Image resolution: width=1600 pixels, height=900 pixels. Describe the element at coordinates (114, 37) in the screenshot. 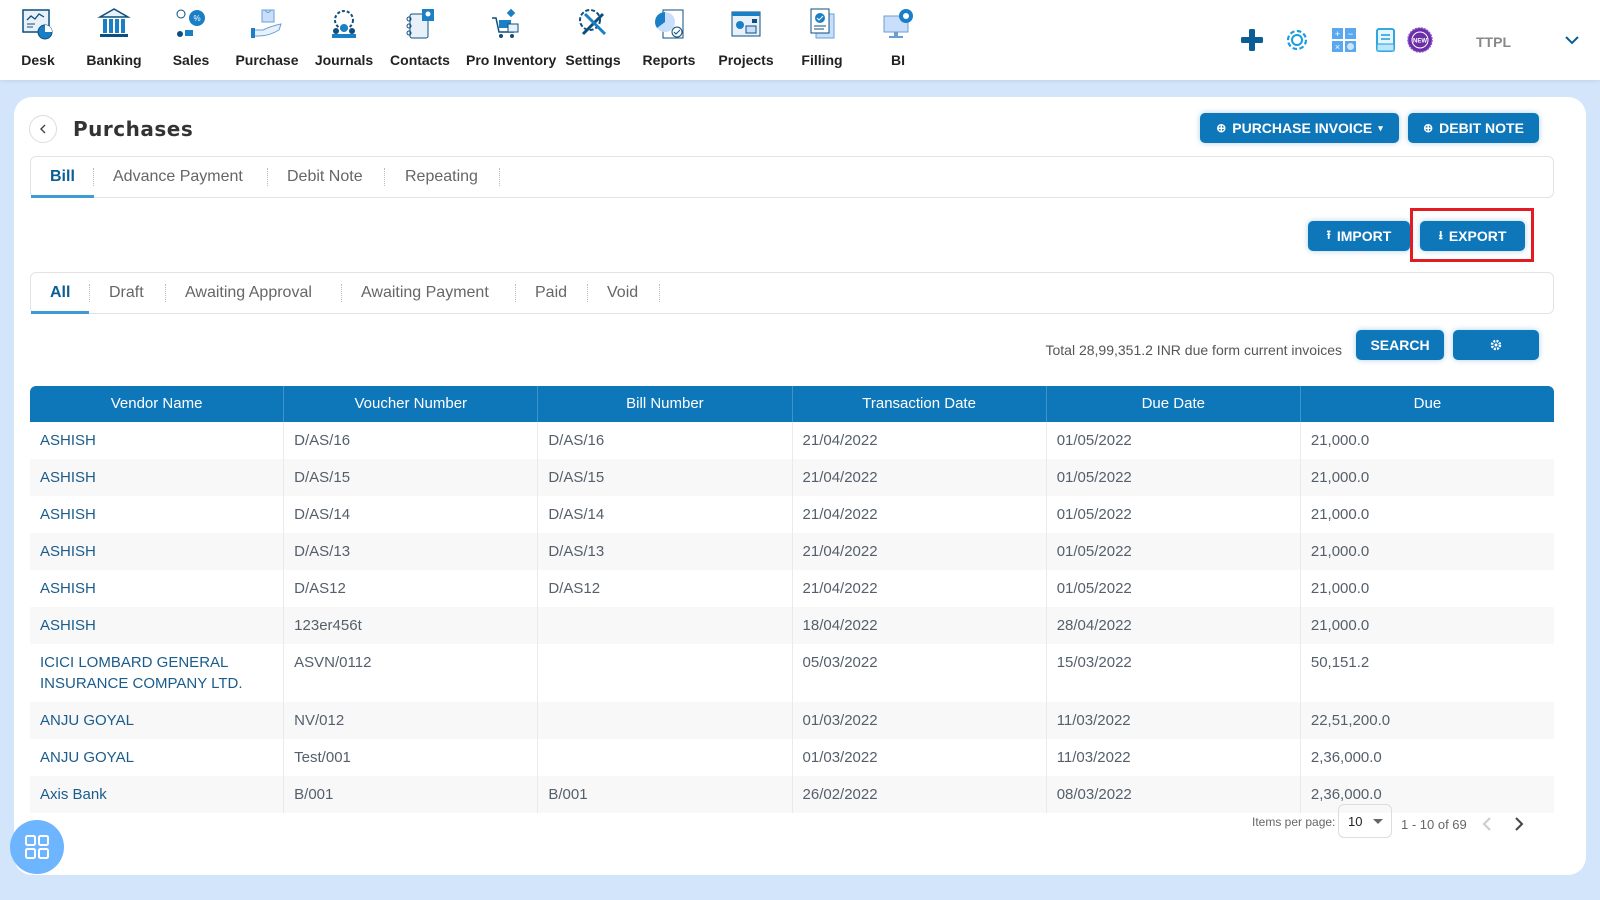

I see `nav-banking: Banking` at that location.